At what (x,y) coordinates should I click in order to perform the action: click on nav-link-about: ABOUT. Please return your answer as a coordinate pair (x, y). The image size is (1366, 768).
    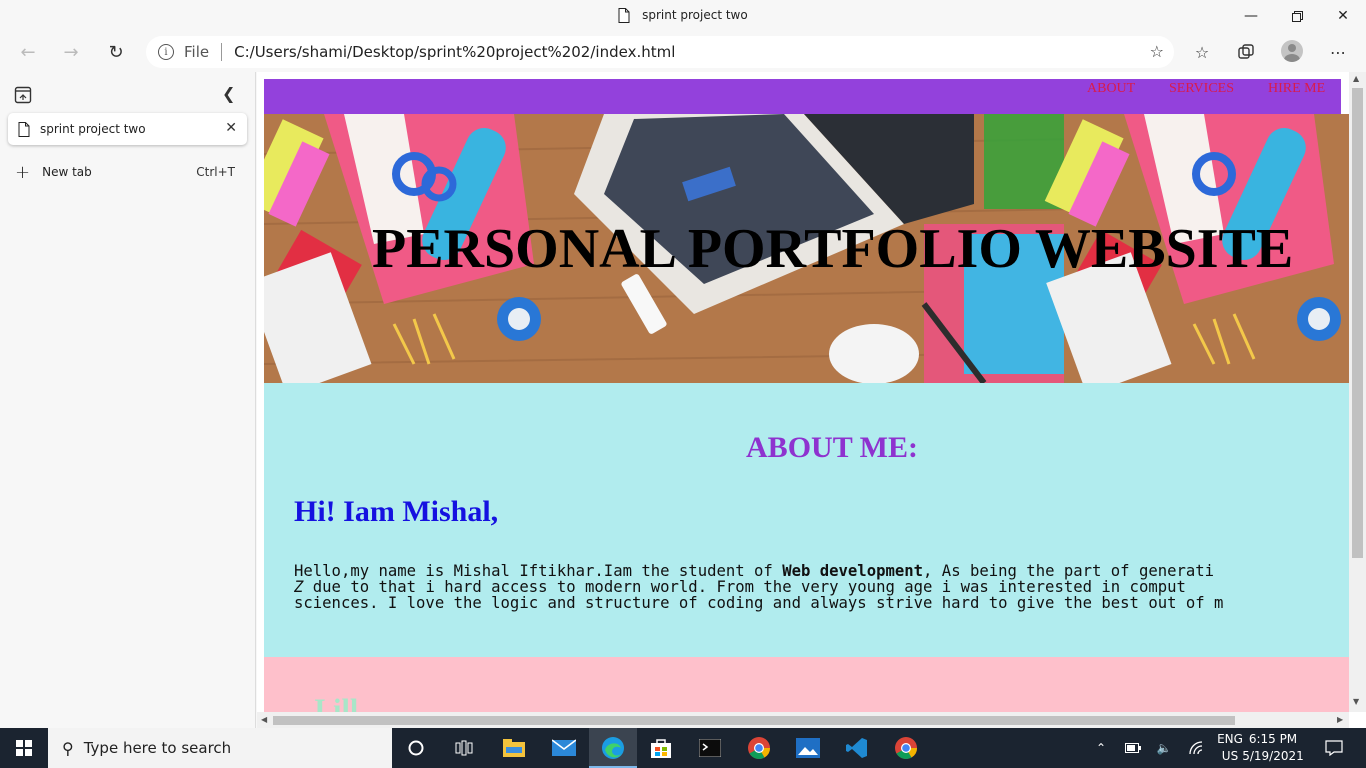
    Looking at the image, I should click on (1111, 89).